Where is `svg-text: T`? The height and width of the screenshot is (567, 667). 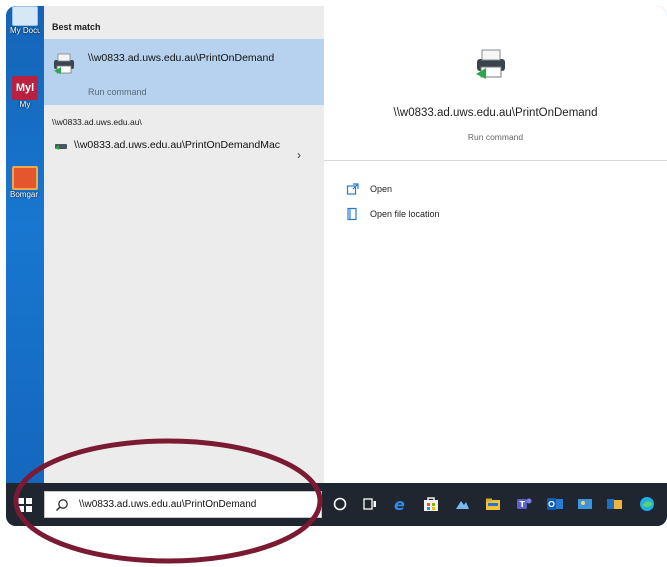
svg-text: T is located at coordinates (523, 504).